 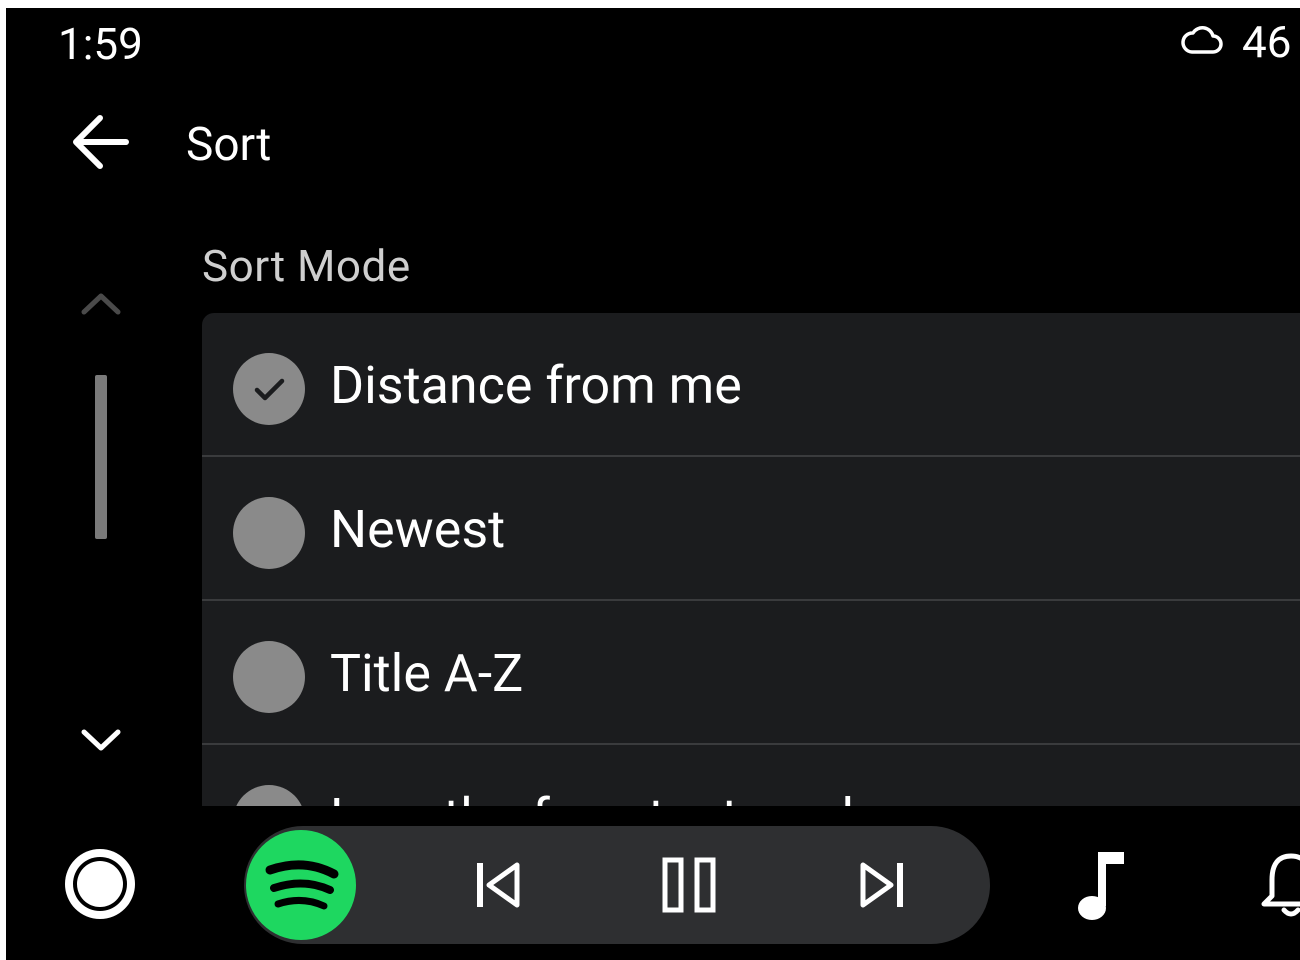 What do you see at coordinates (751, 529) in the screenshot?
I see `sort-option-newest: Newest` at bounding box center [751, 529].